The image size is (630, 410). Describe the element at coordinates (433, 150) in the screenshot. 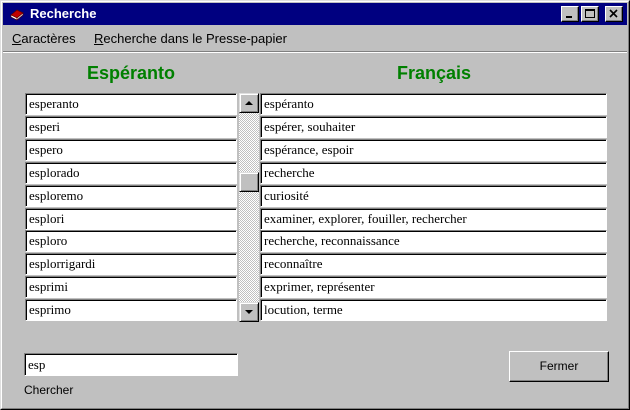

I see `francais-cell: espérance, espoir` at that location.